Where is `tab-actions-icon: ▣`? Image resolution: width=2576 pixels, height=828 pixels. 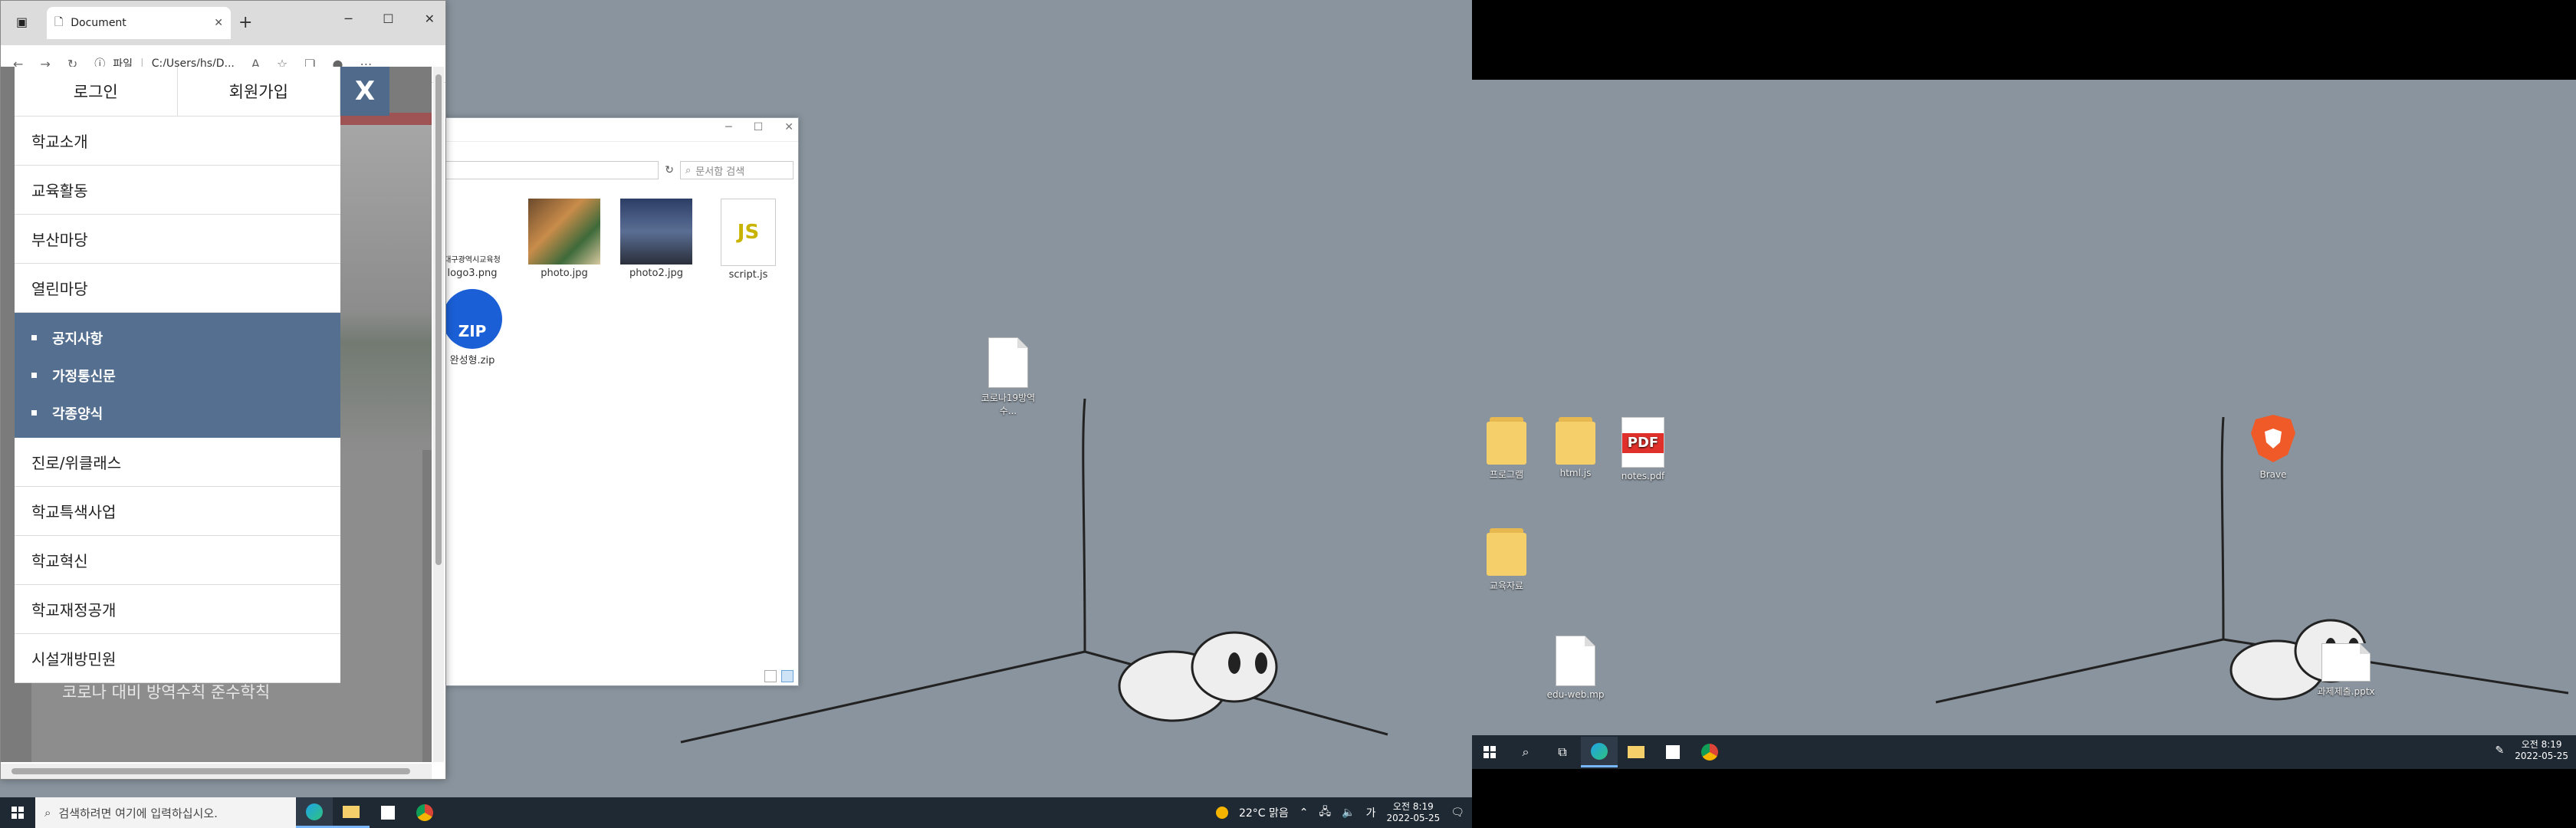
tab-actions-icon: ▣ is located at coordinates (22, 22).